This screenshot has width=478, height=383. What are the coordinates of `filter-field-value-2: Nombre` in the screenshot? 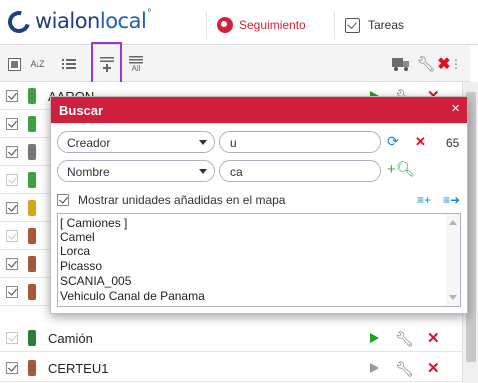 It's located at (88, 172).